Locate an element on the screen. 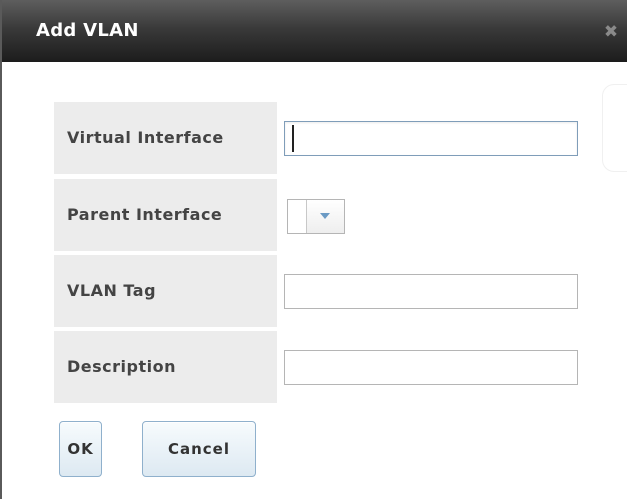  dialog-title: Add VLAN is located at coordinates (87, 30).